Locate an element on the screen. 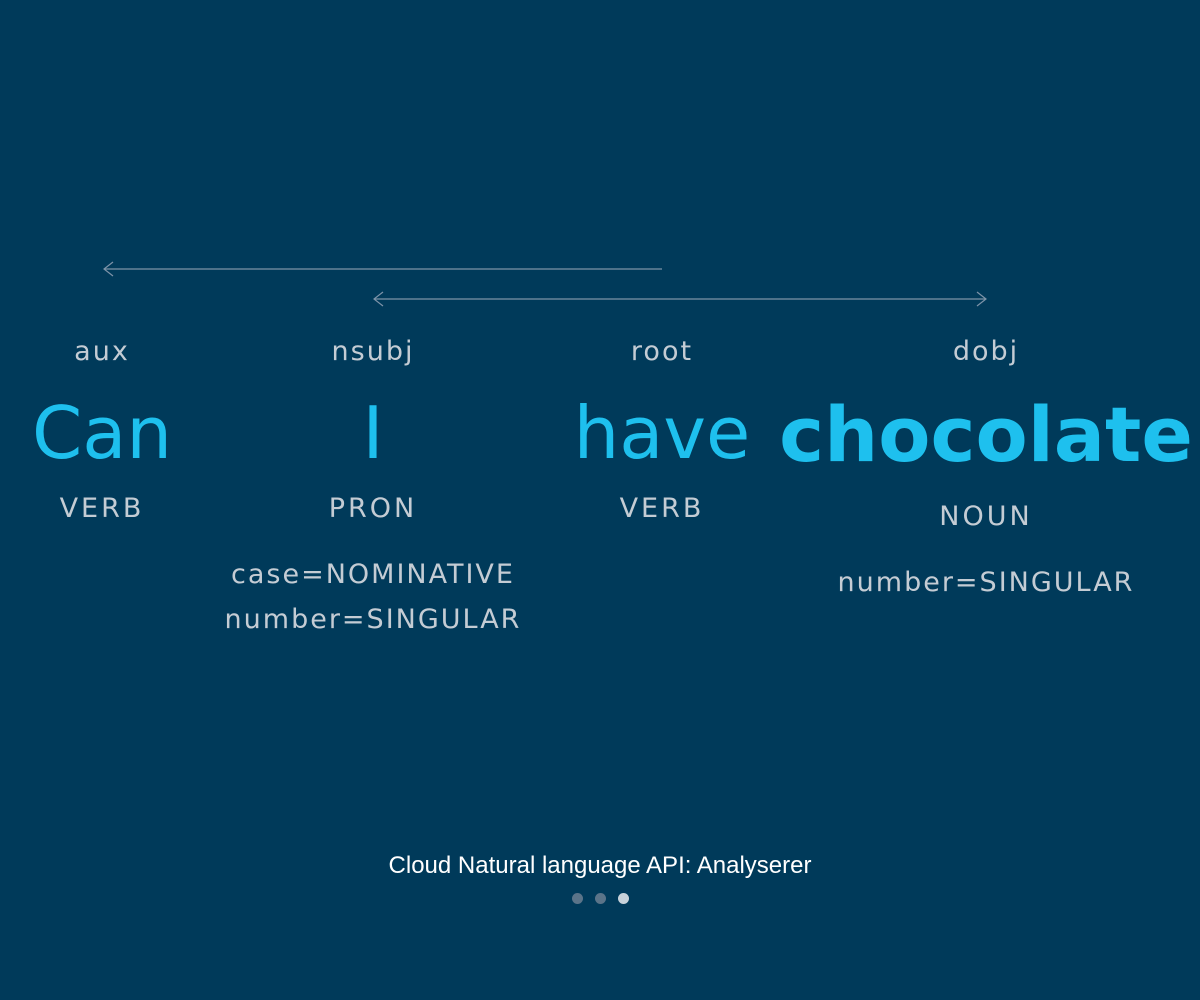 This screenshot has width=1200, height=1000. morphology-features: case=NOMINATIVE number=SINGULAR is located at coordinates (373, 597).